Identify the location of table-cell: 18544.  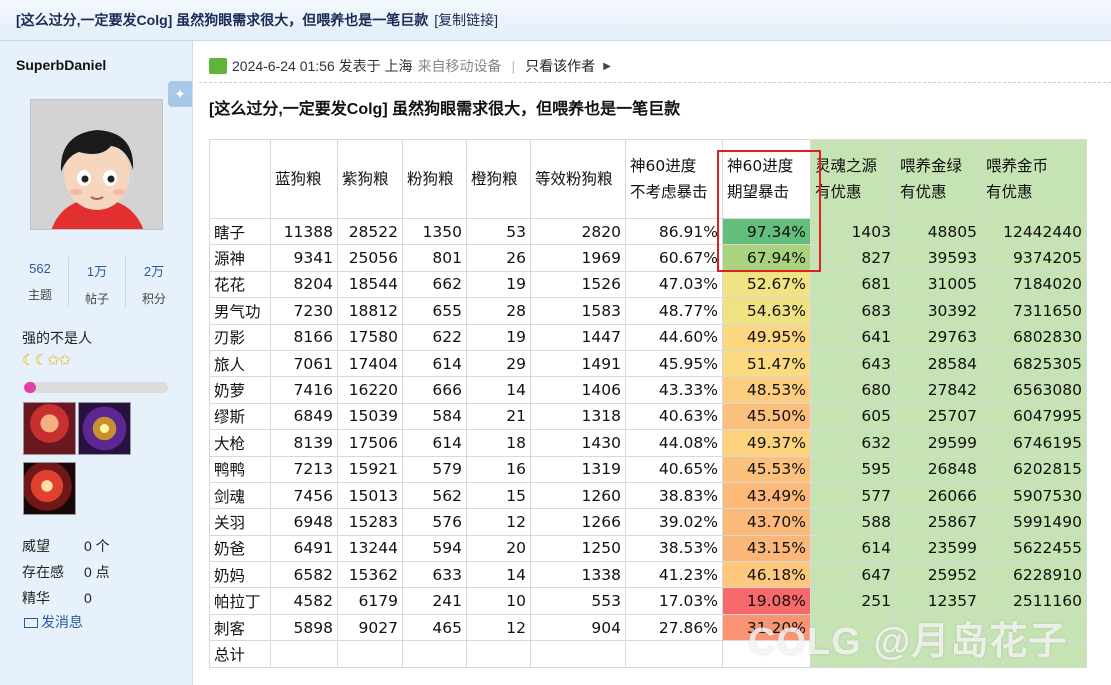
(370, 284).